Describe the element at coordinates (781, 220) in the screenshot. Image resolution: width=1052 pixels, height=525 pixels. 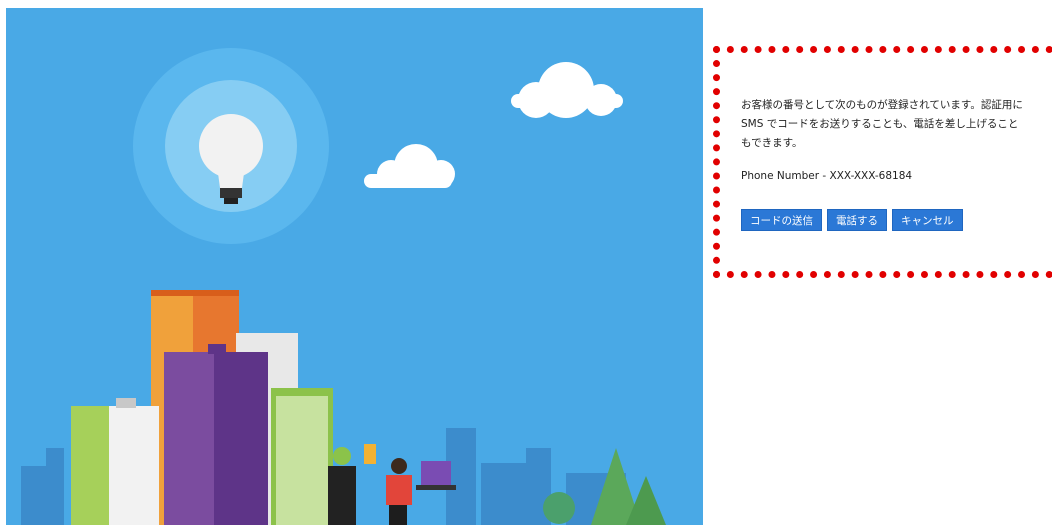
I see `send-code-button: コードの送信` at that location.